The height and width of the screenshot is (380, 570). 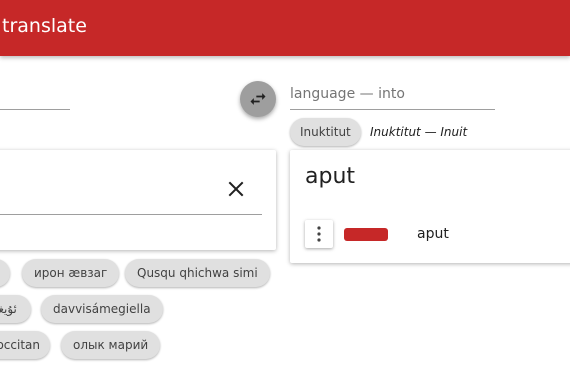 I want to click on language-chip: occitan, so click(x=25, y=345).